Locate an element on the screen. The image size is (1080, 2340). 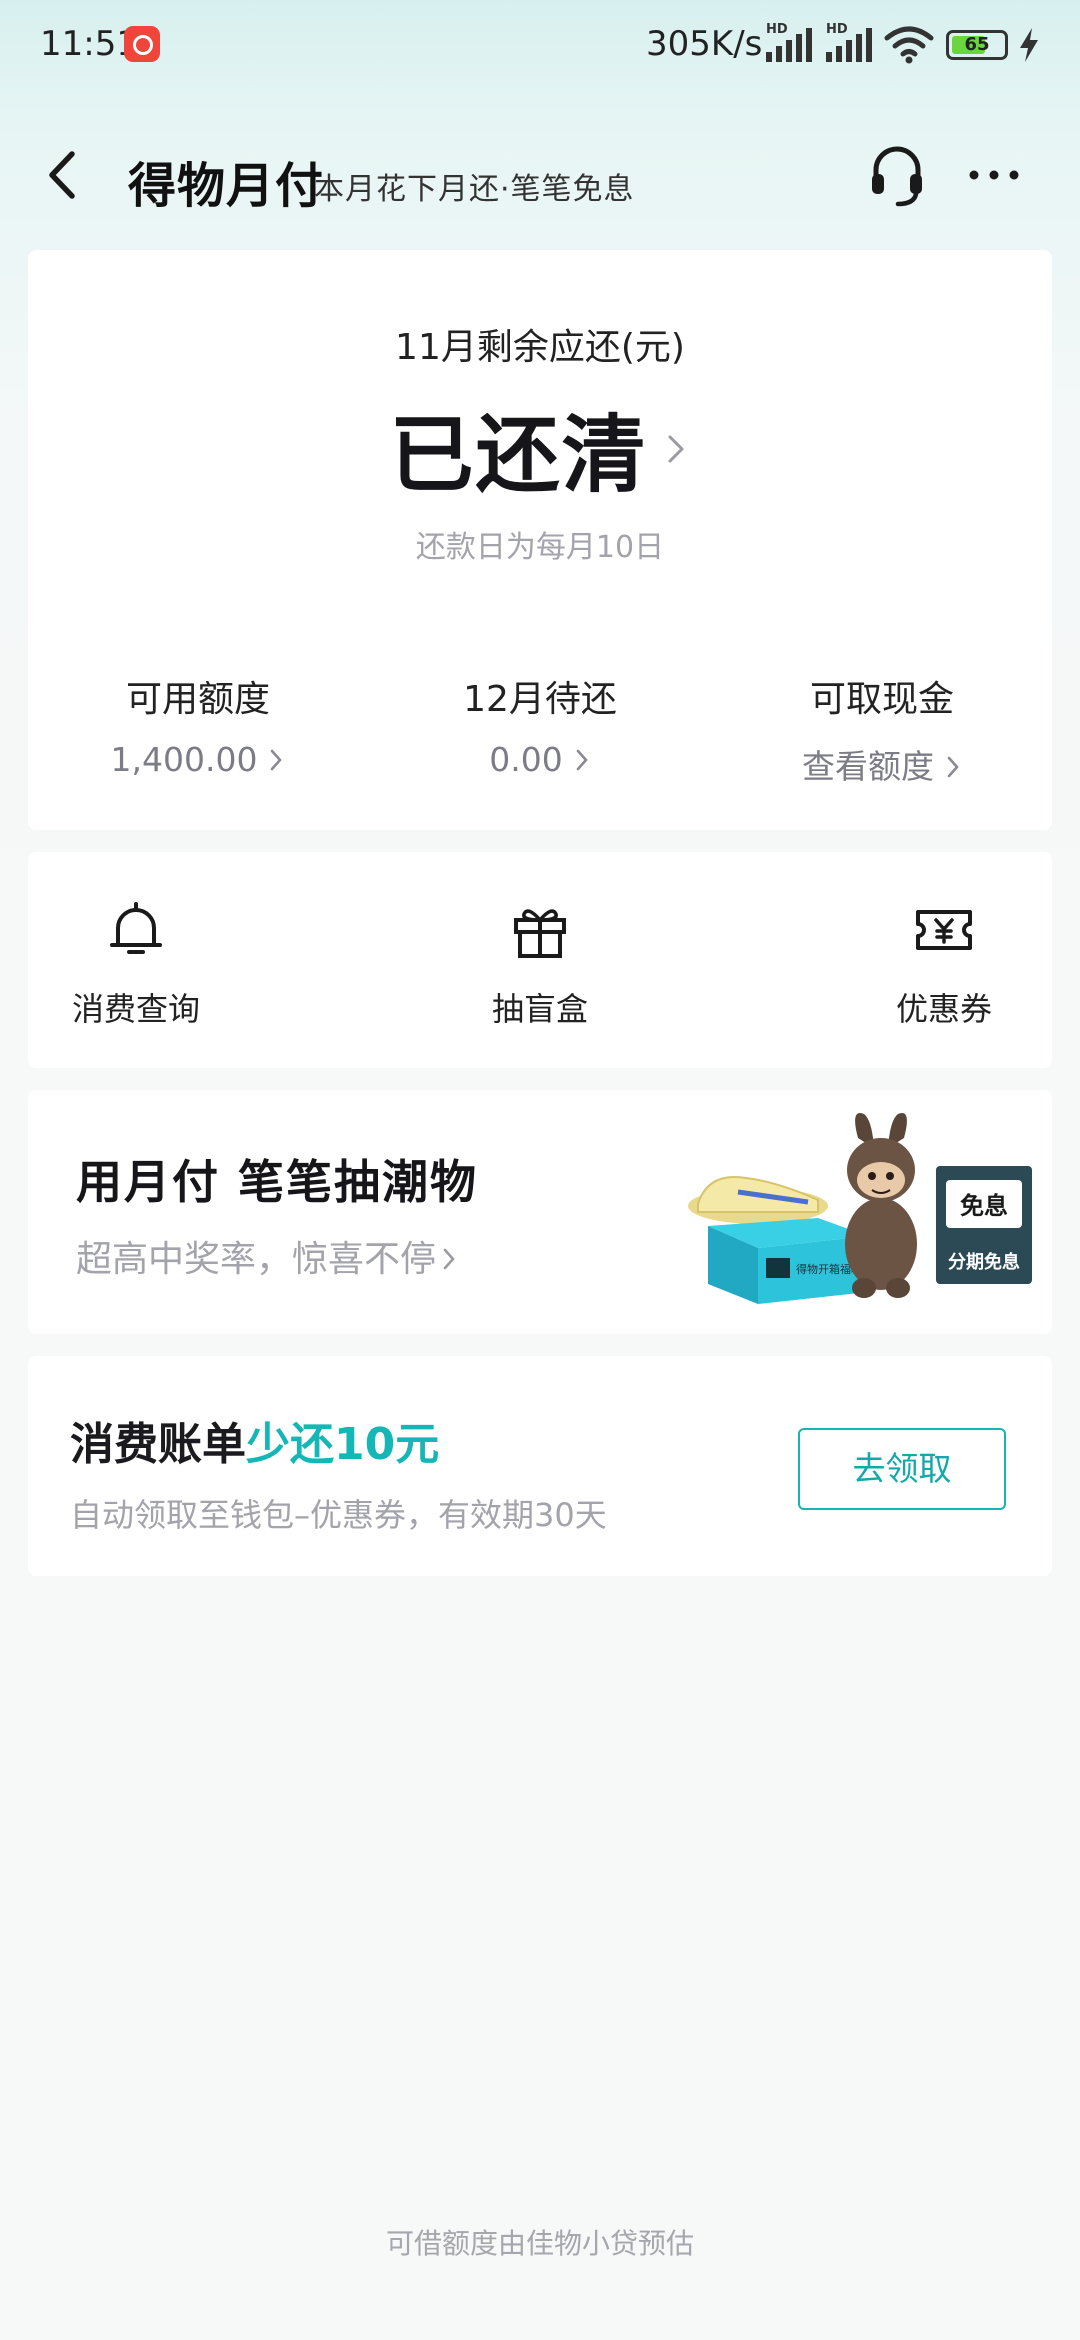
top-nav: 得物月付 本月花下月还·笔笔免息 is located at coordinates (540, 175).